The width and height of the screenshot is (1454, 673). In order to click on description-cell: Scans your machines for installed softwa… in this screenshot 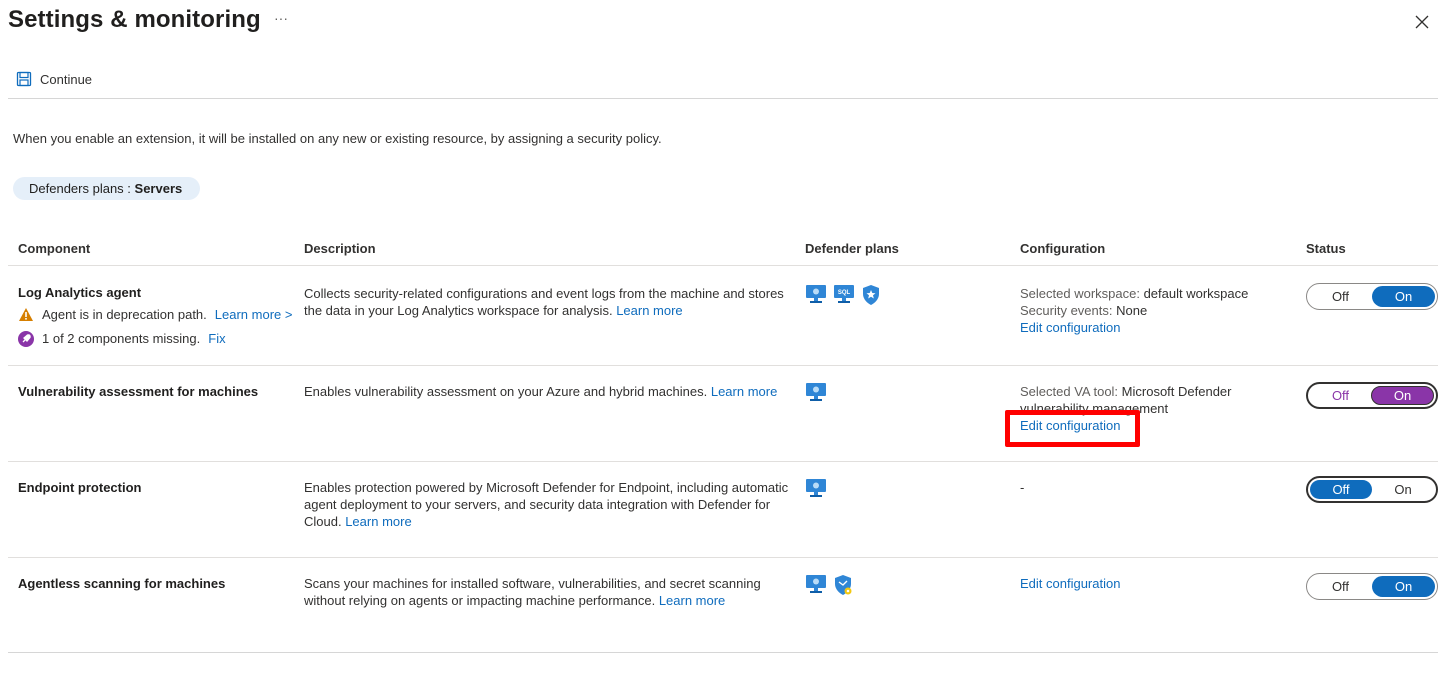, I will do `click(539, 592)`.